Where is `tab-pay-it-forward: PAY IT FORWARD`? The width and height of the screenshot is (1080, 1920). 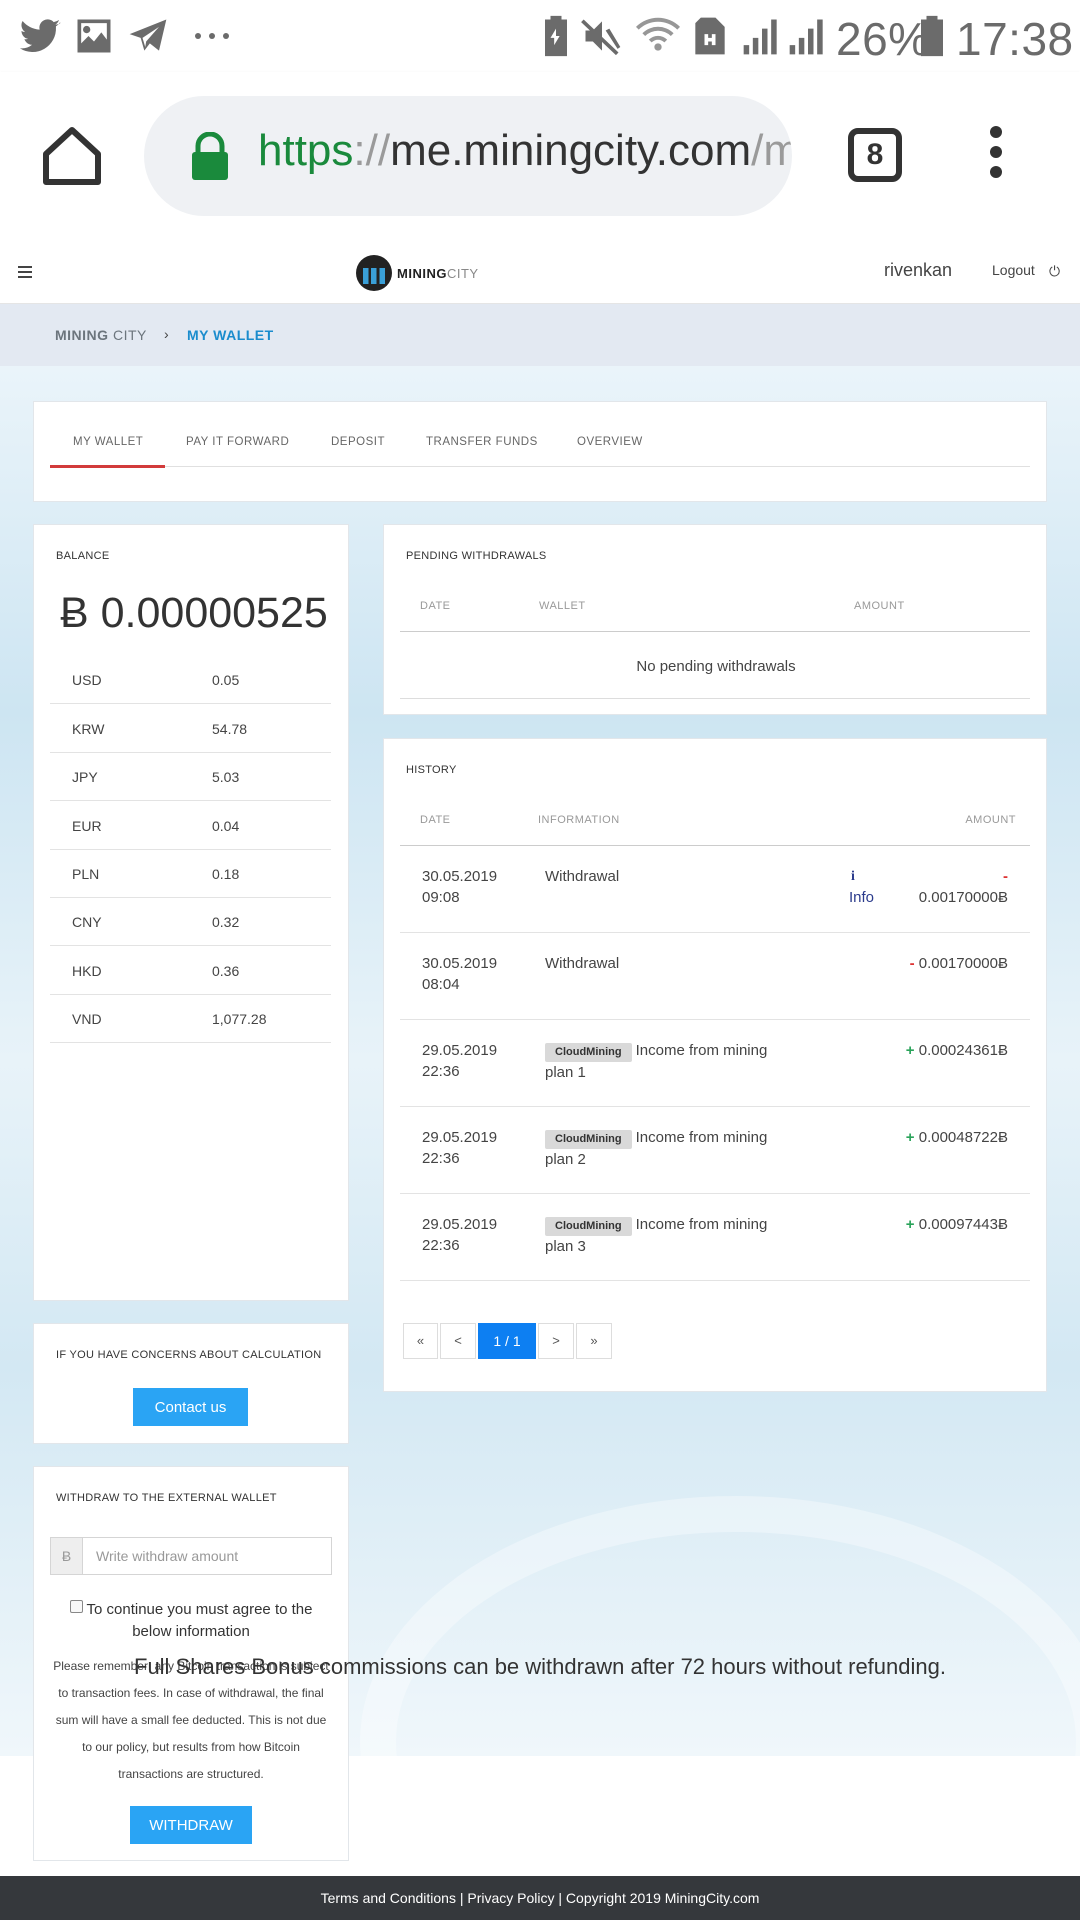
tab-pay-it-forward: PAY IT FORWARD is located at coordinates (237, 442).